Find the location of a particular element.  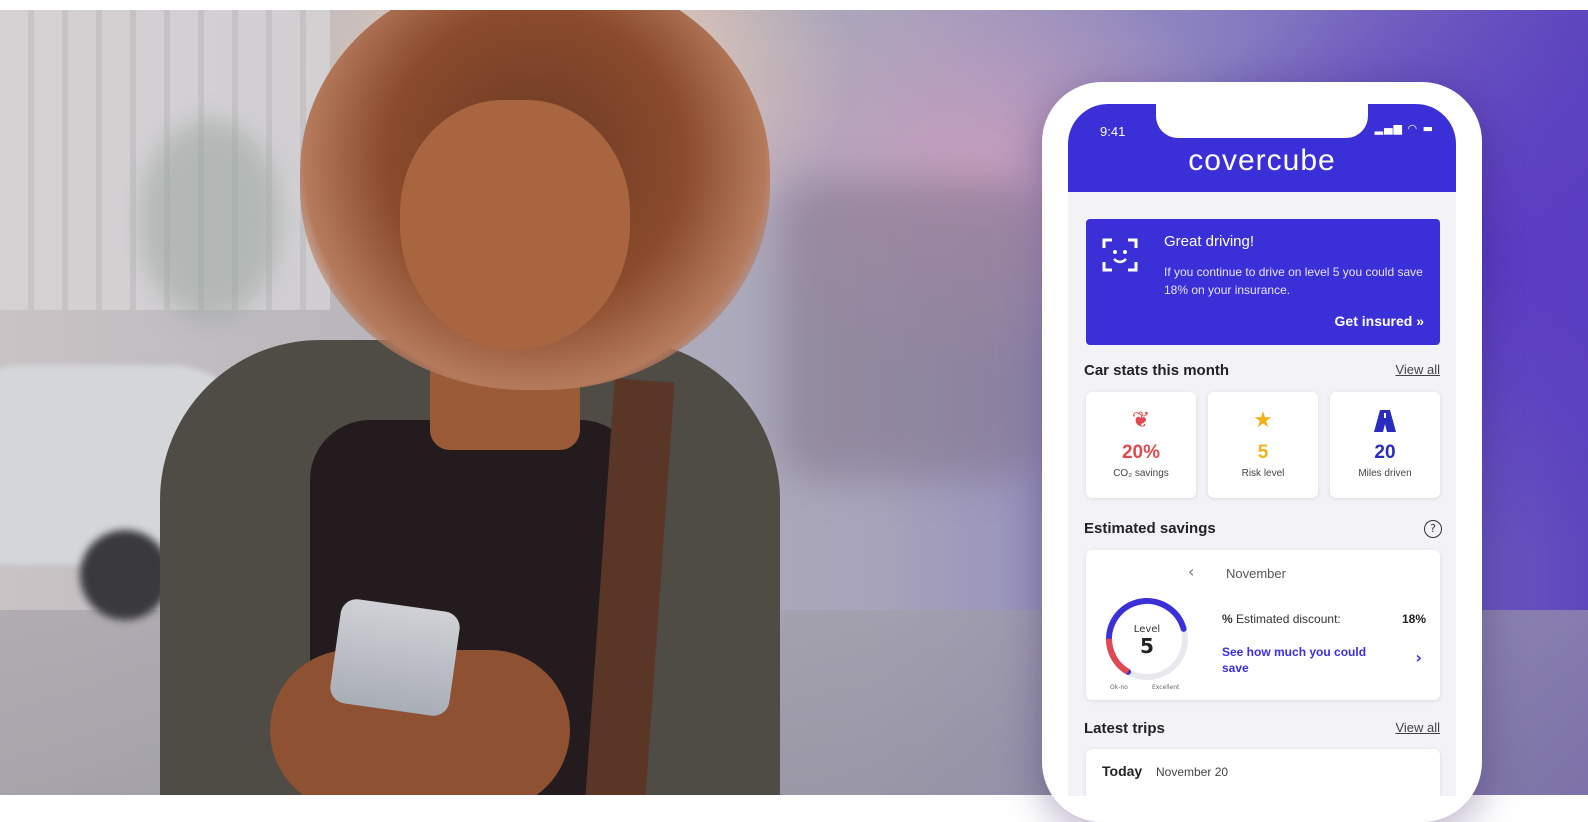

car-stats-title: Car stats this month is located at coordinates (1157, 370).